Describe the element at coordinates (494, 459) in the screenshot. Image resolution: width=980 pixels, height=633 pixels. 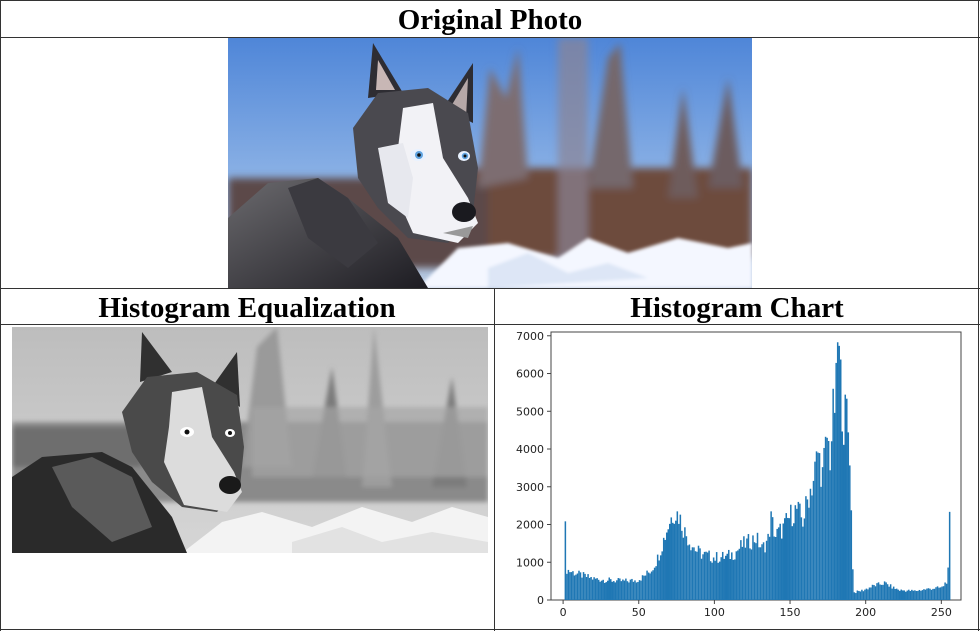
I see `divider-column` at that location.